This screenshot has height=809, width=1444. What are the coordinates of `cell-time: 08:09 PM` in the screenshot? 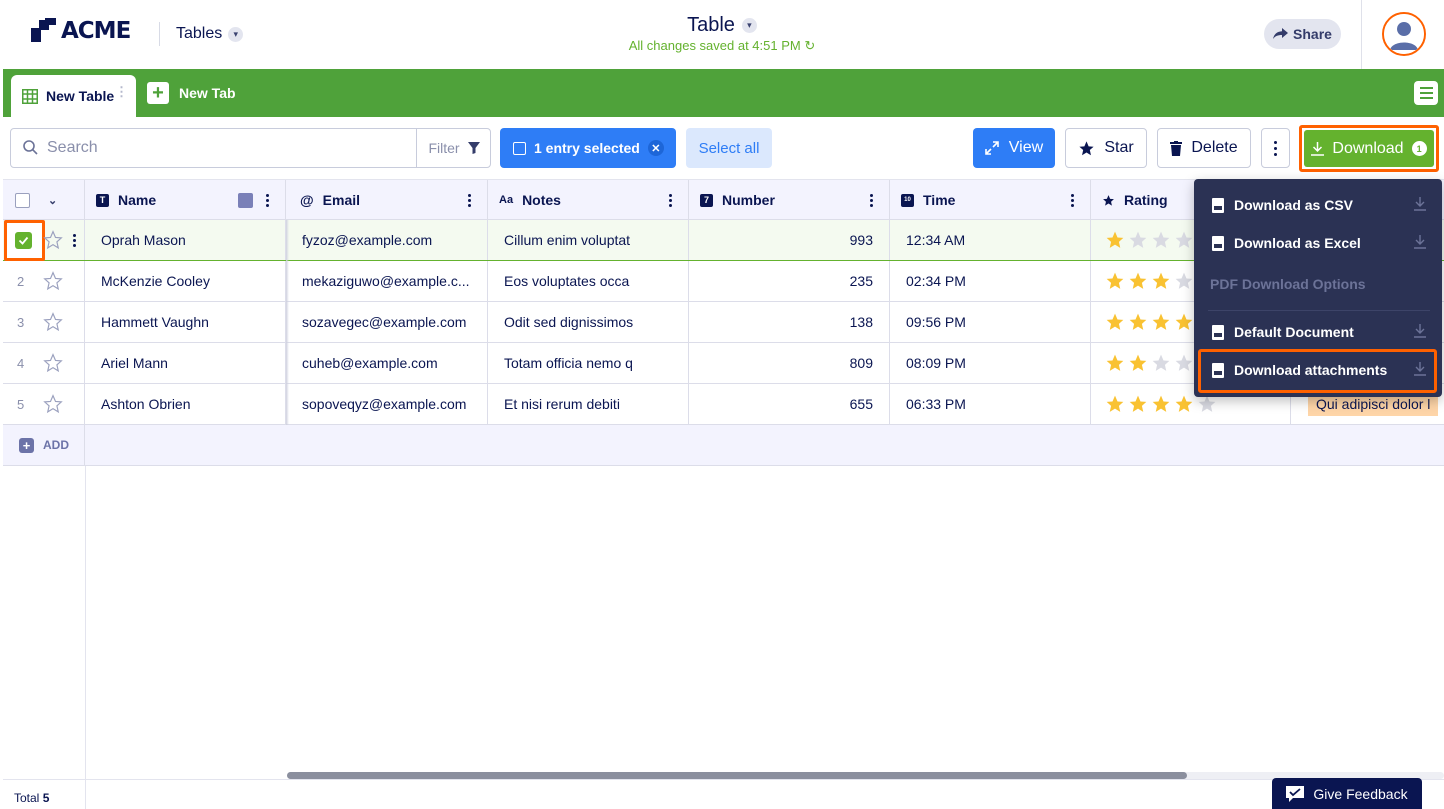 It's located at (990, 363).